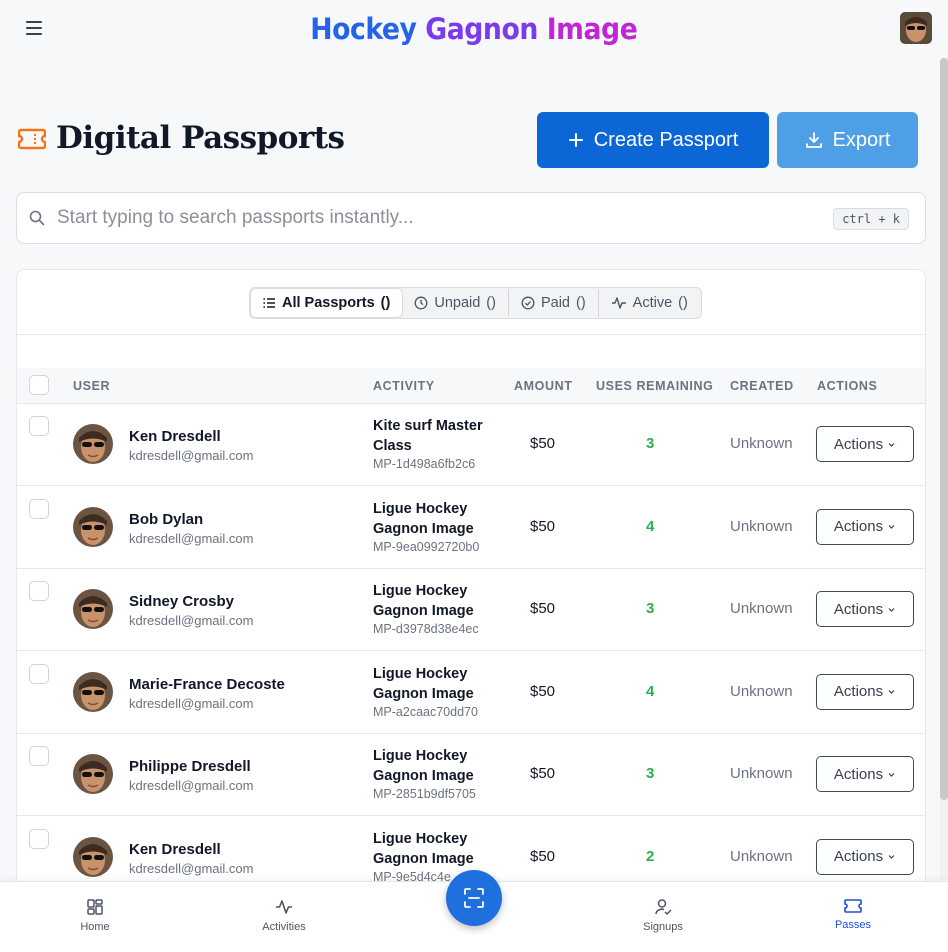 The width and height of the screenshot is (948, 952). Describe the element at coordinates (37, 28) in the screenshot. I see `hamburger-menu-icon` at that location.